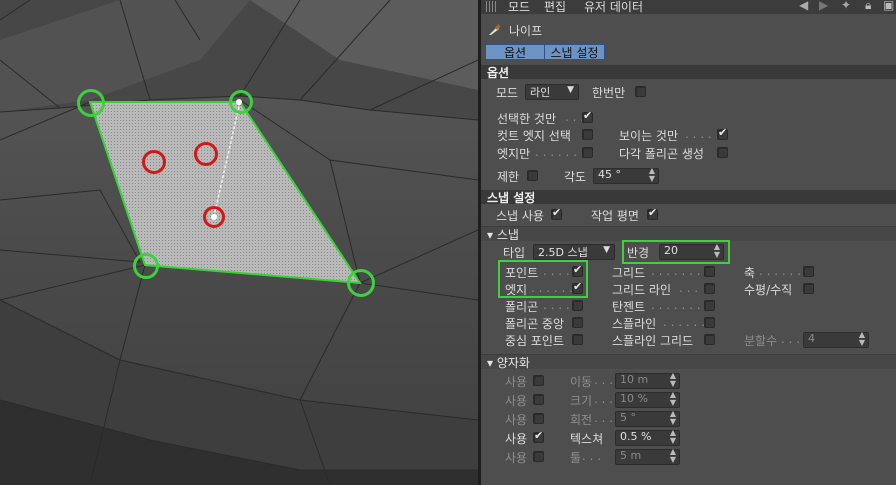 The width and height of the screenshot is (896, 485). What do you see at coordinates (587, 116) in the screenshot?
I see `selected-only-checkbox` at bounding box center [587, 116].